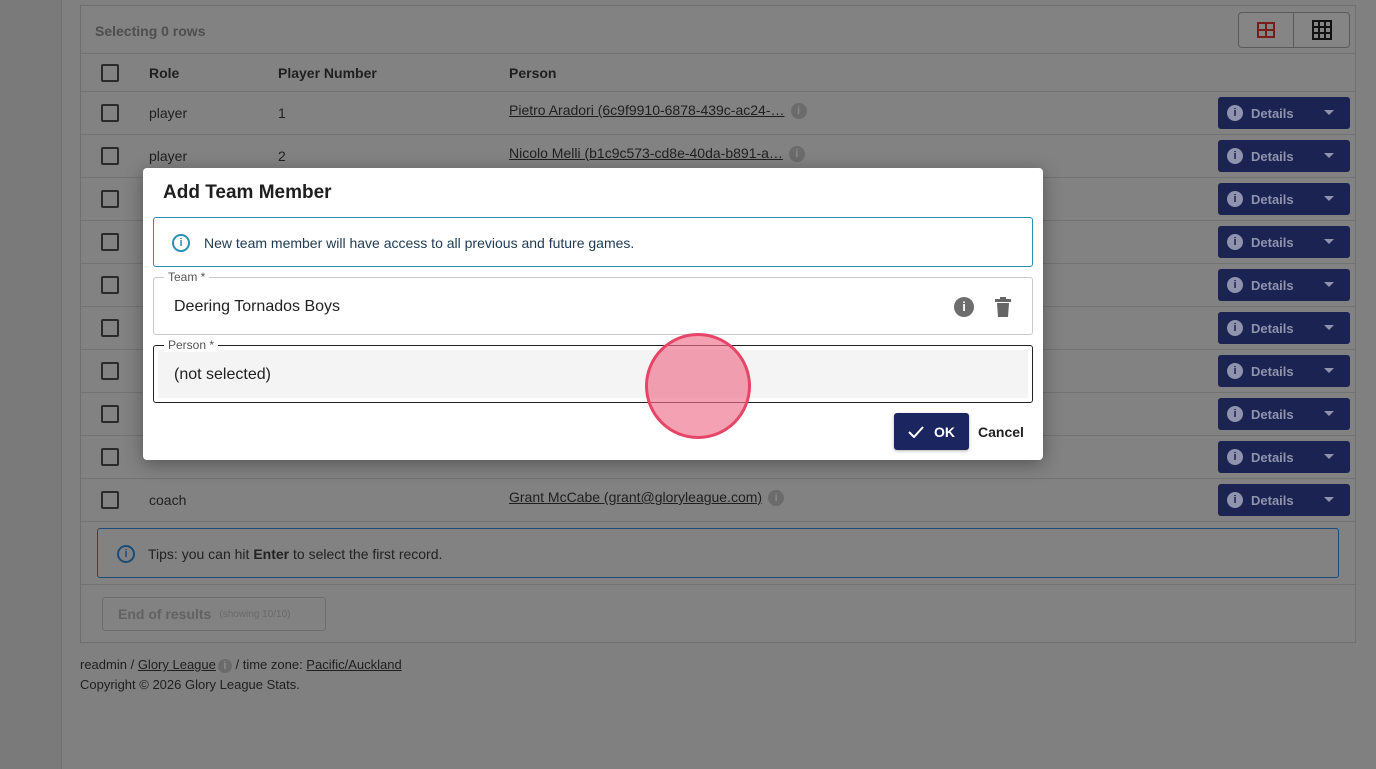 The width and height of the screenshot is (1376, 769). I want to click on person-value: (not selected), so click(222, 374).